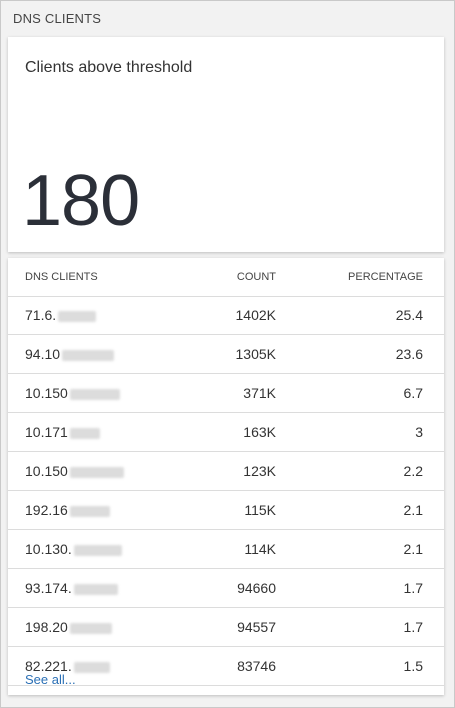 The image size is (455, 708). Describe the element at coordinates (256, 588) in the screenshot. I see `count-cell: 94660` at that location.